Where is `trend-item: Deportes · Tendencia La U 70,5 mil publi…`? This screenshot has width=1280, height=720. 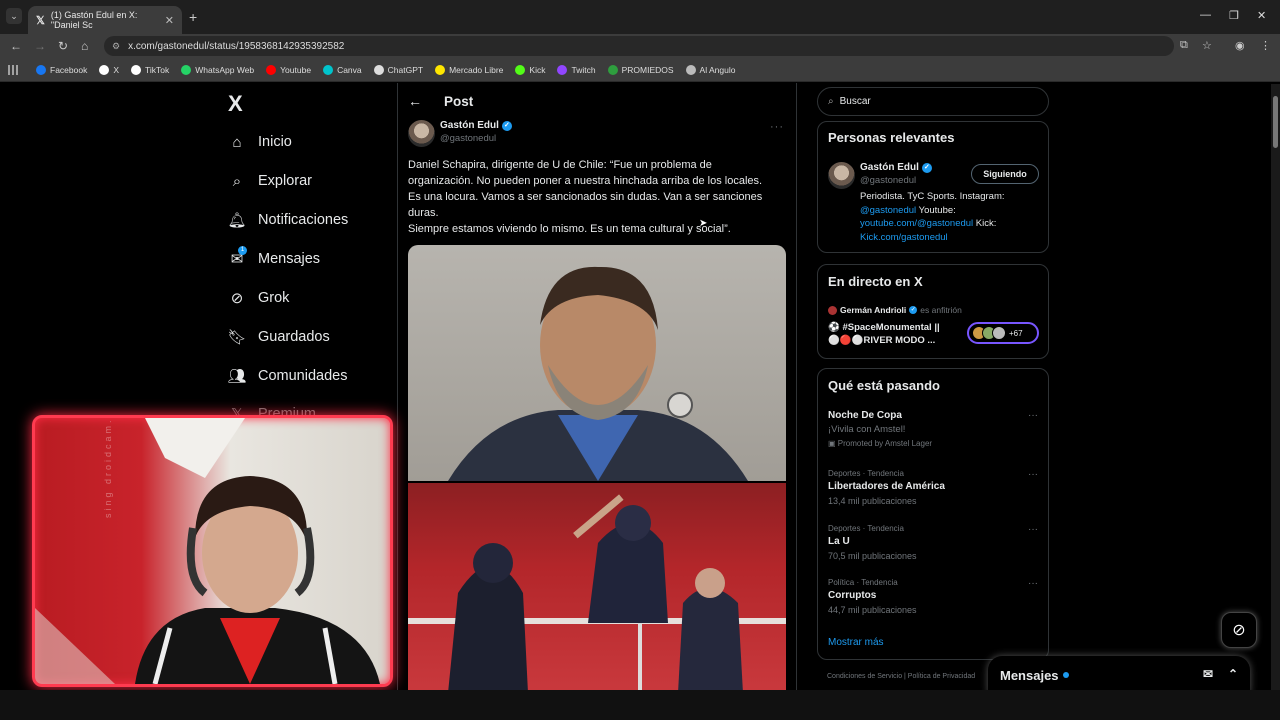
trend-item: Deportes · Tendencia La U 70,5 mil publi… is located at coordinates (933, 542).